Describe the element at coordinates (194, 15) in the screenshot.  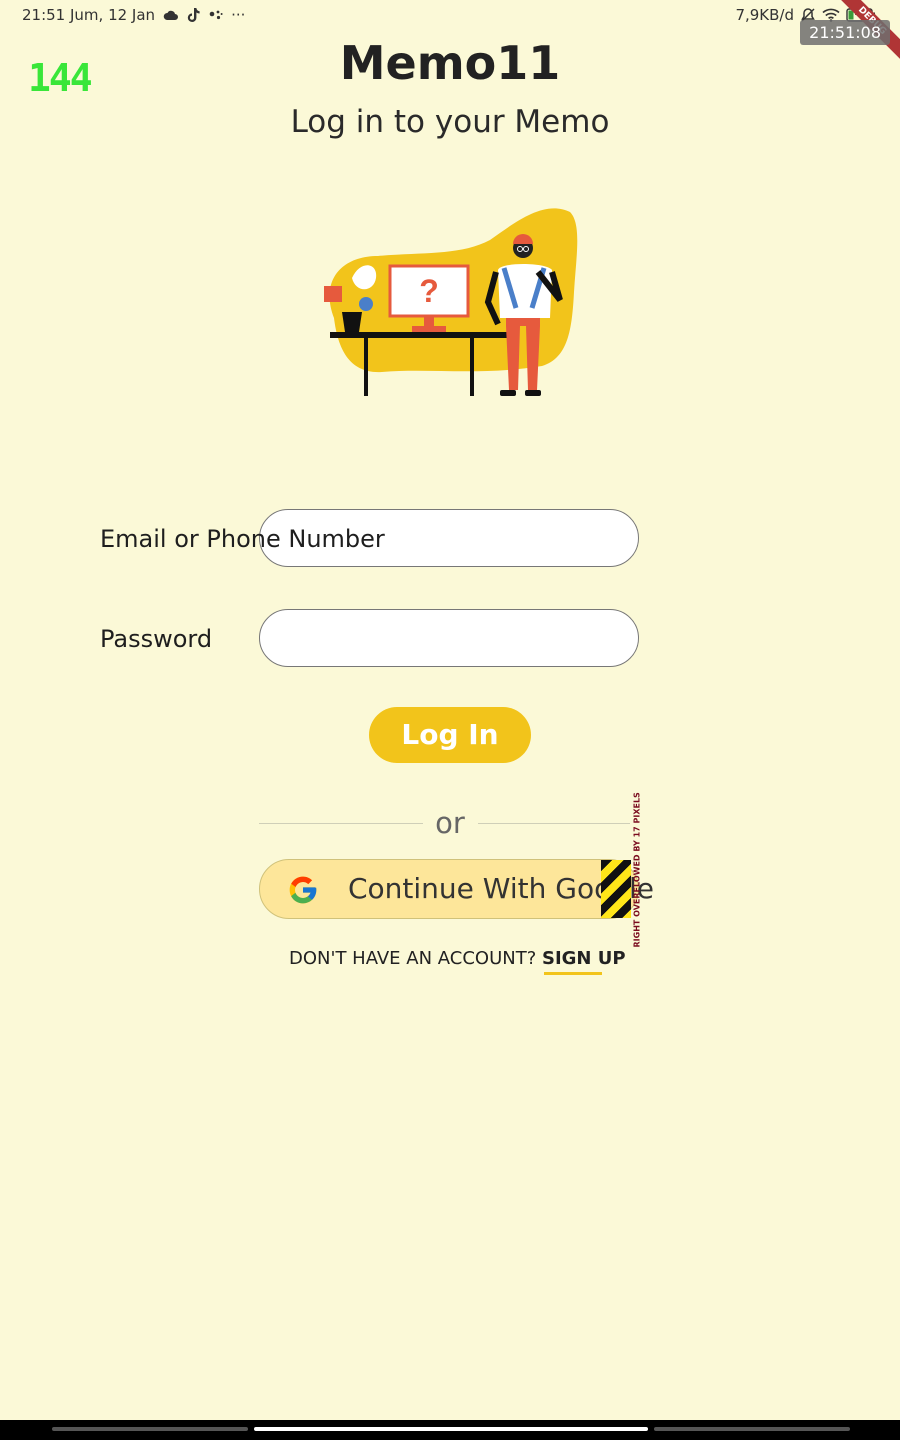
I see `tiktok-icon` at that location.